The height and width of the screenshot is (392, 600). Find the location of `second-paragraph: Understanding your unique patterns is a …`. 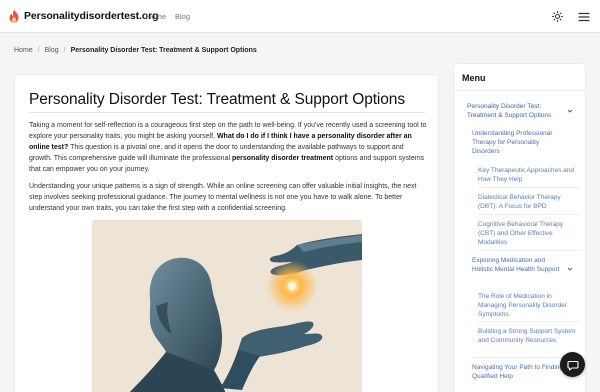

second-paragraph: Understanding your unique patterns is a … is located at coordinates (223, 197).